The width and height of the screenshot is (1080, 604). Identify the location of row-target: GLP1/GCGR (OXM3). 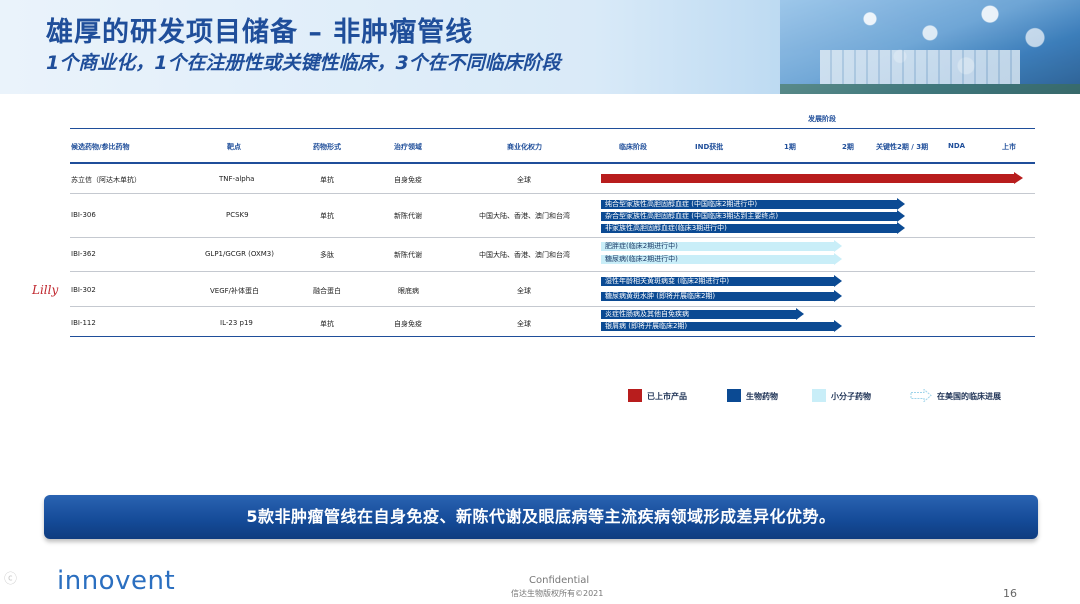
(239, 254).